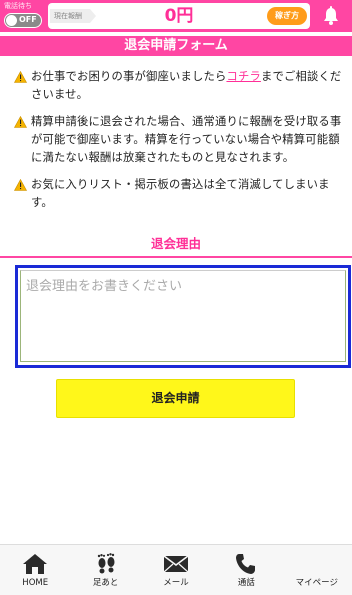  I want to click on nav-item-footprints: 足あと, so click(105, 570).